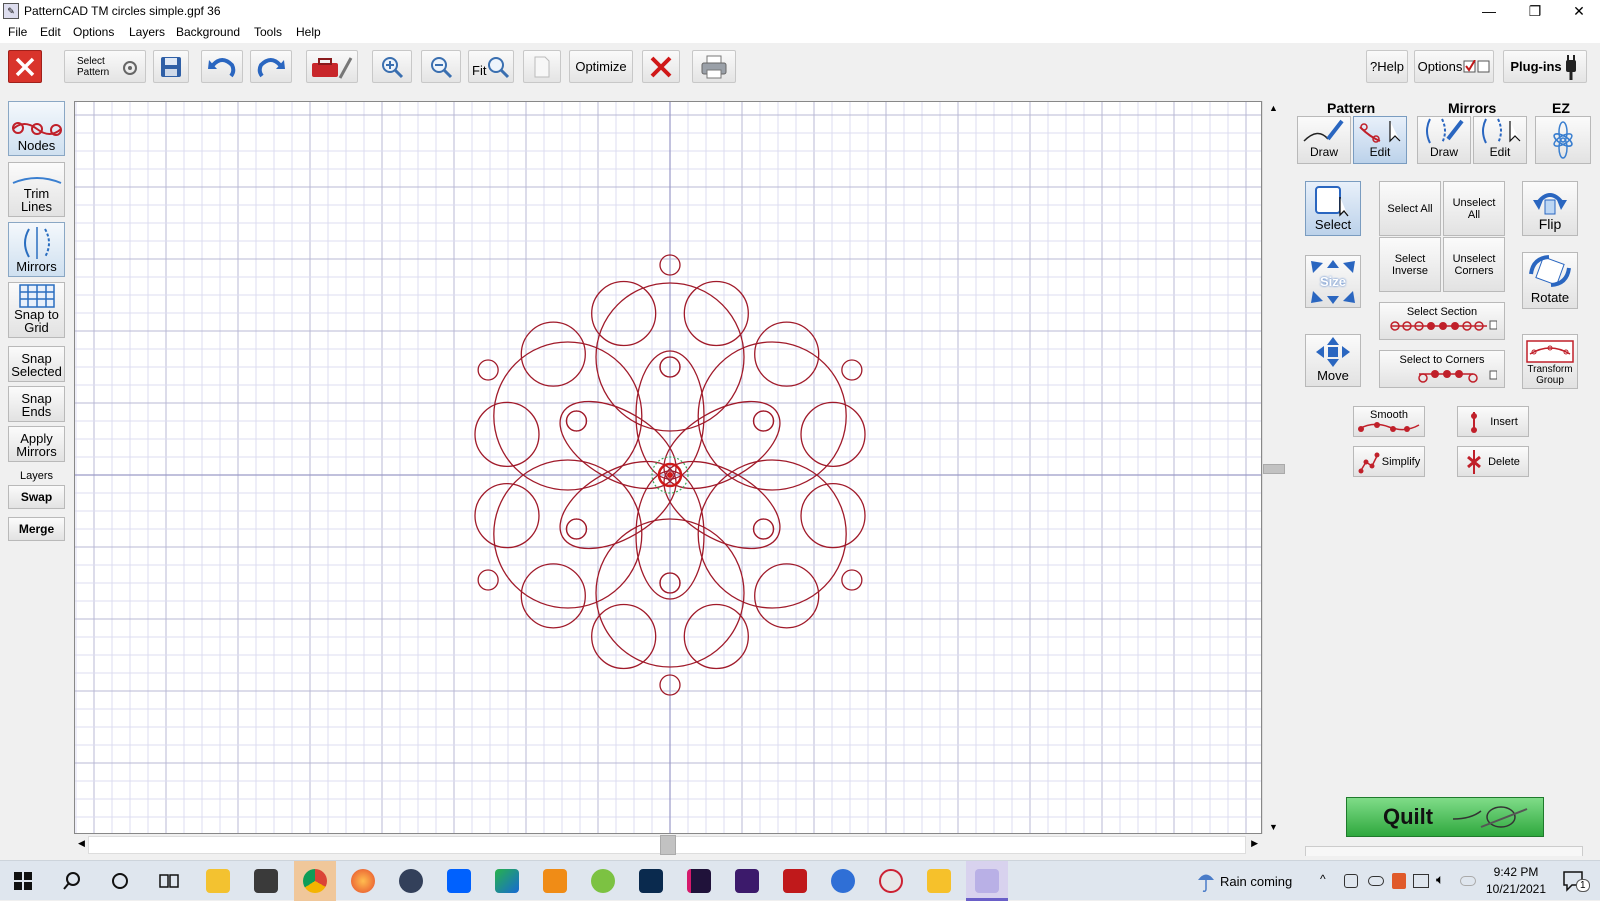 The image size is (1600, 901). Describe the element at coordinates (218, 881) in the screenshot. I see `file-explorer-icon` at that location.